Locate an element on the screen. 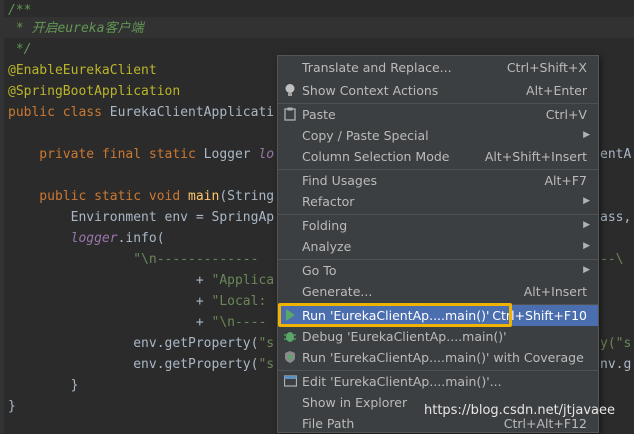  code-line: */ is located at coordinates (20, 49).